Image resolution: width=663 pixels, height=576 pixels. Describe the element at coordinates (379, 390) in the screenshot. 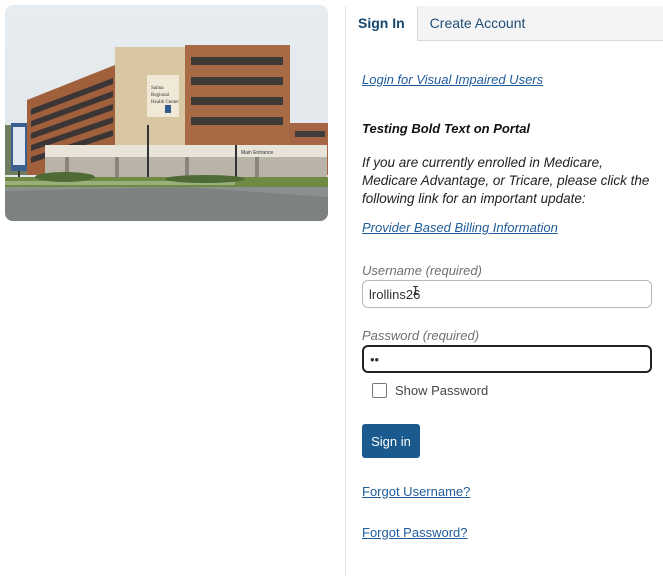

I see `show-password-checkbox` at that location.